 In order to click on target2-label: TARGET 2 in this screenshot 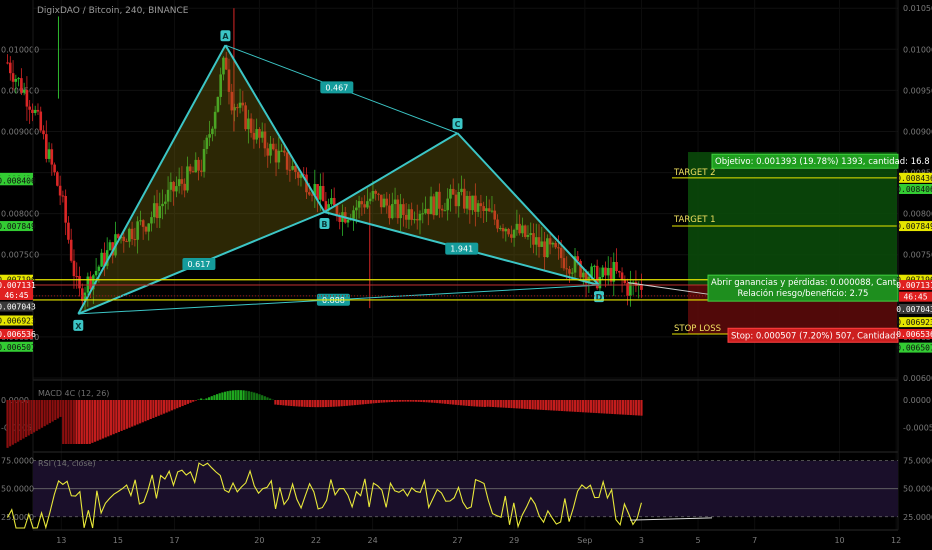, I will do `click(694, 173)`.